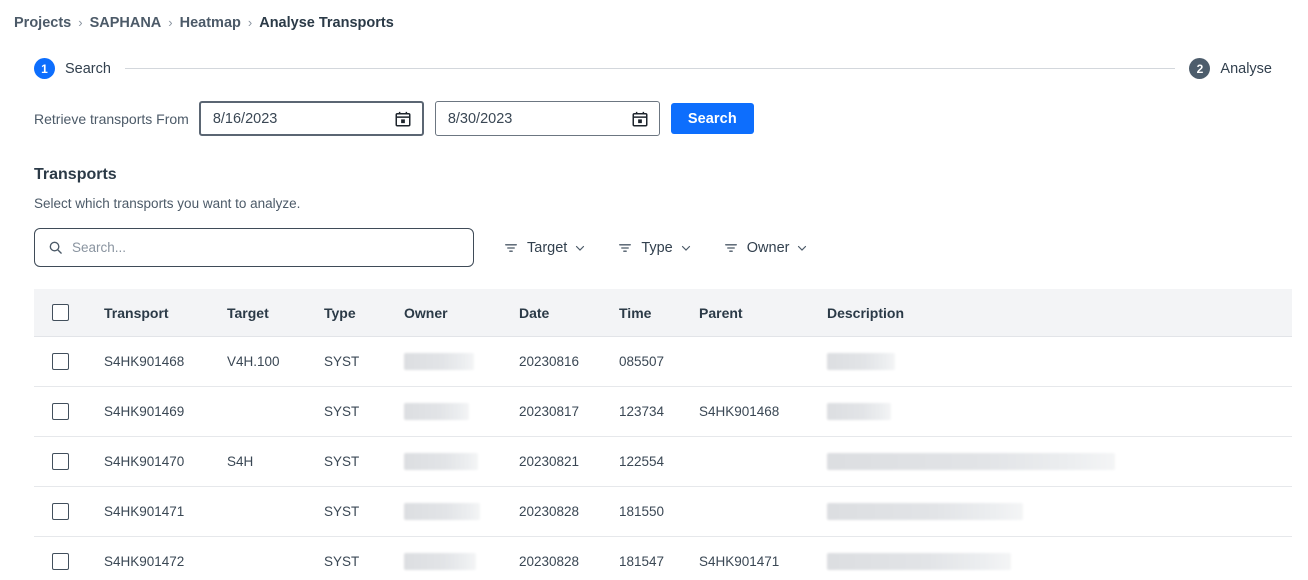 Image resolution: width=1308 pixels, height=580 pixels. Describe the element at coordinates (275, 461) in the screenshot. I see `cell-target: S4H` at that location.